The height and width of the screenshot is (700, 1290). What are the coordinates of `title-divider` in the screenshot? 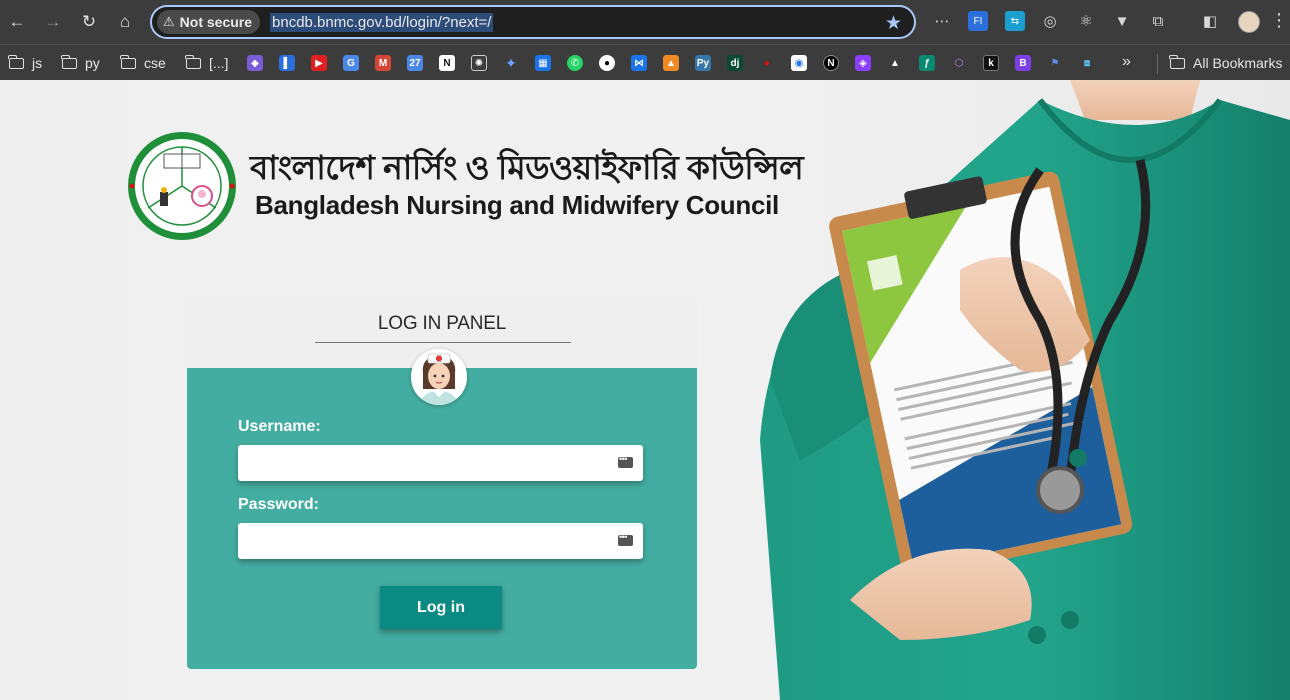 It's located at (443, 342).